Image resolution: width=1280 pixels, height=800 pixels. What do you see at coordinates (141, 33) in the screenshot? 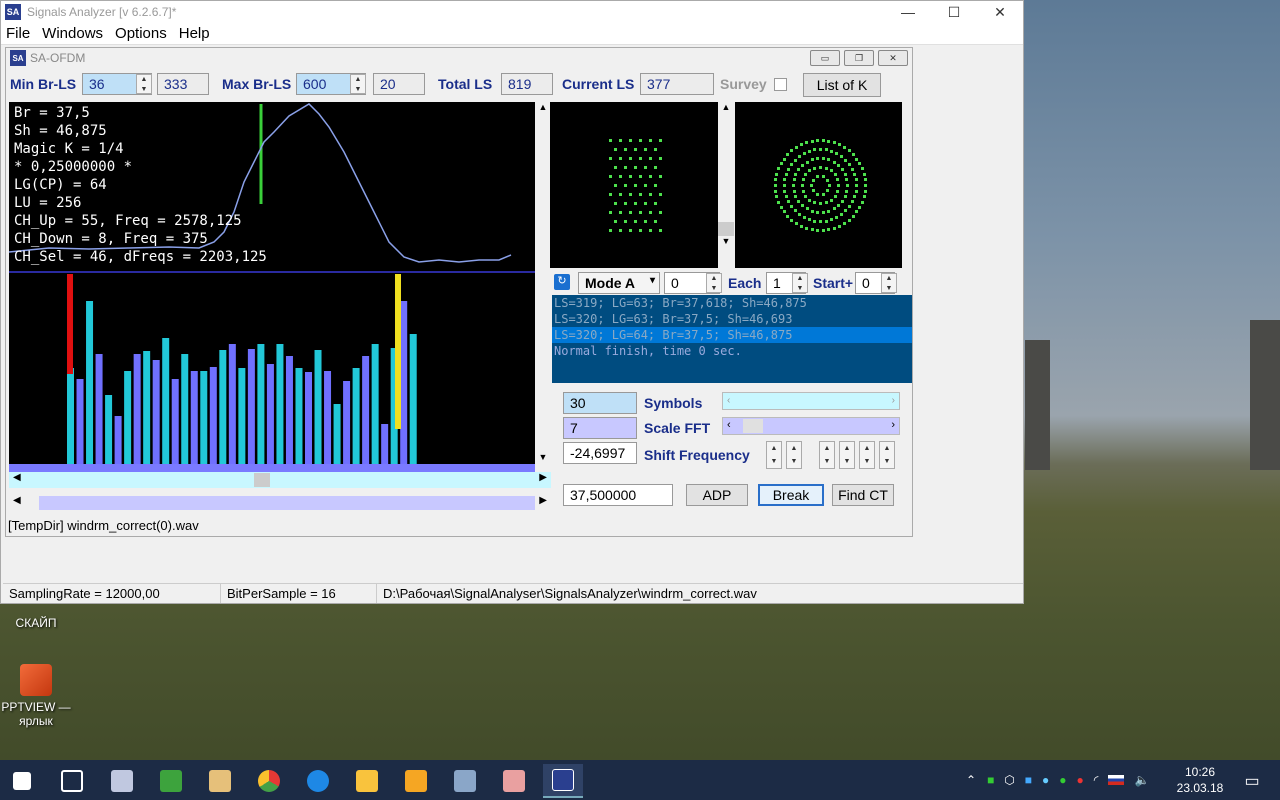
I see `menu-options: Options` at bounding box center [141, 33].